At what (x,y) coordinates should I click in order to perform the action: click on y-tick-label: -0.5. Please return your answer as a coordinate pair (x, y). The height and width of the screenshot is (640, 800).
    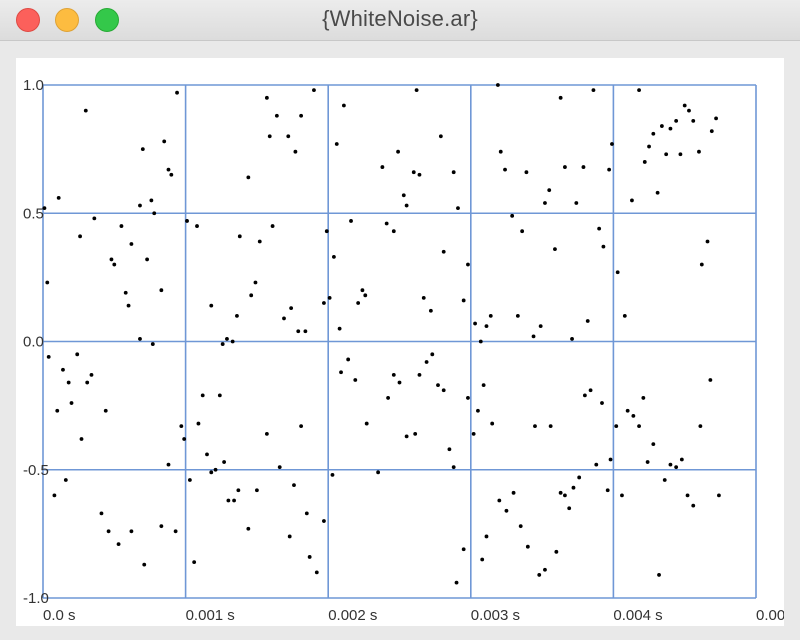
    Looking at the image, I should click on (36, 470).